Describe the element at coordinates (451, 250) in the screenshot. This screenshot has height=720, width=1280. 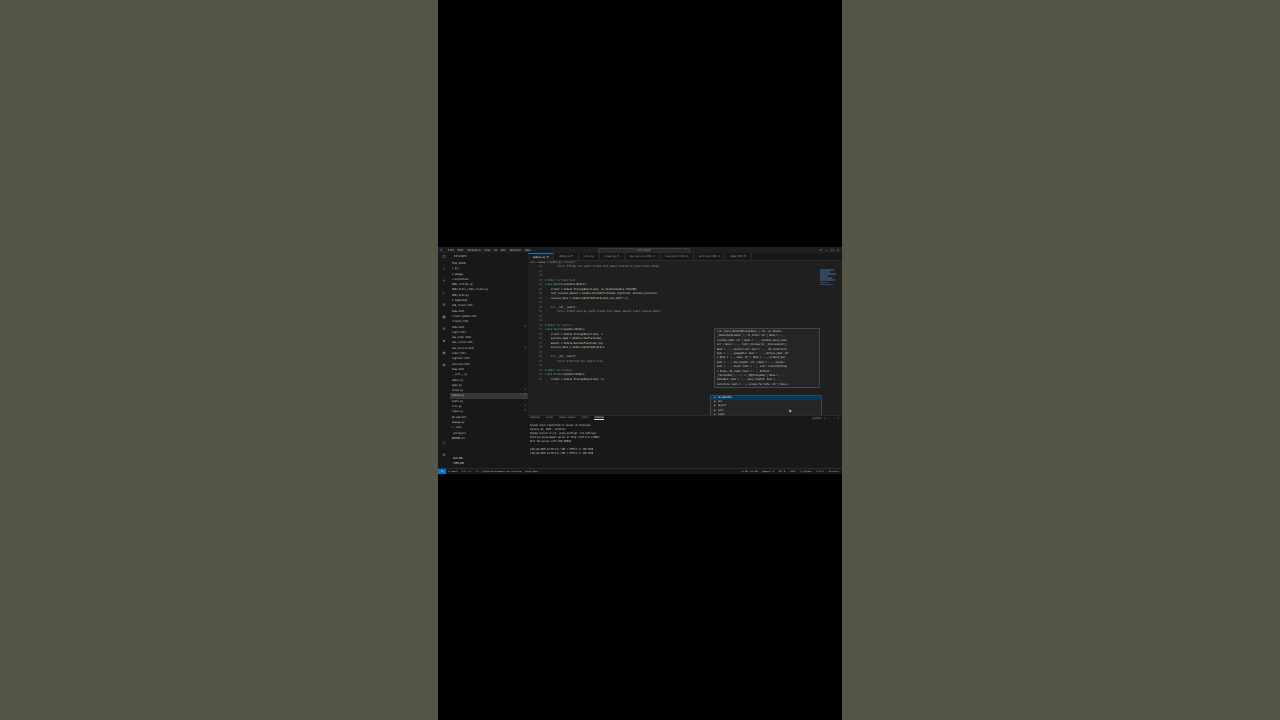
I see `menu-item-file: File` at that location.